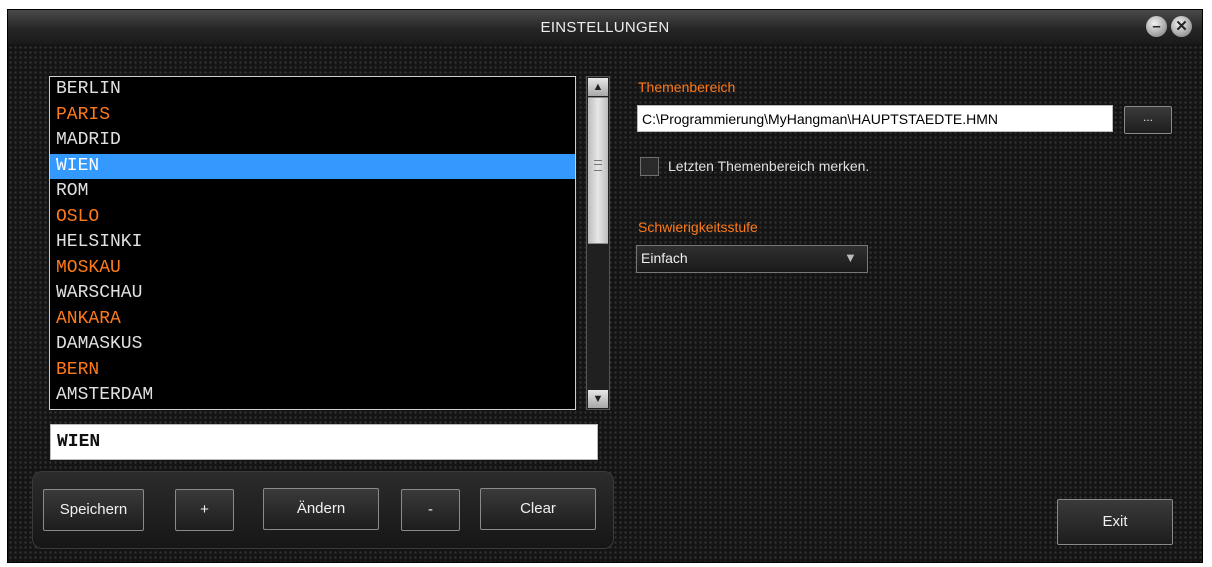 The width and height of the screenshot is (1212, 567). Describe the element at coordinates (312, 218) in the screenshot. I see `list-item: OSLO` at that location.